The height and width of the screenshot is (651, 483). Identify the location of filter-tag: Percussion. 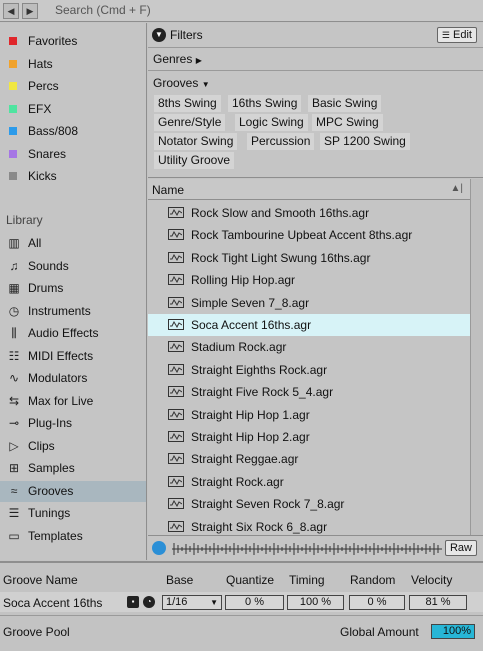
(281, 141).